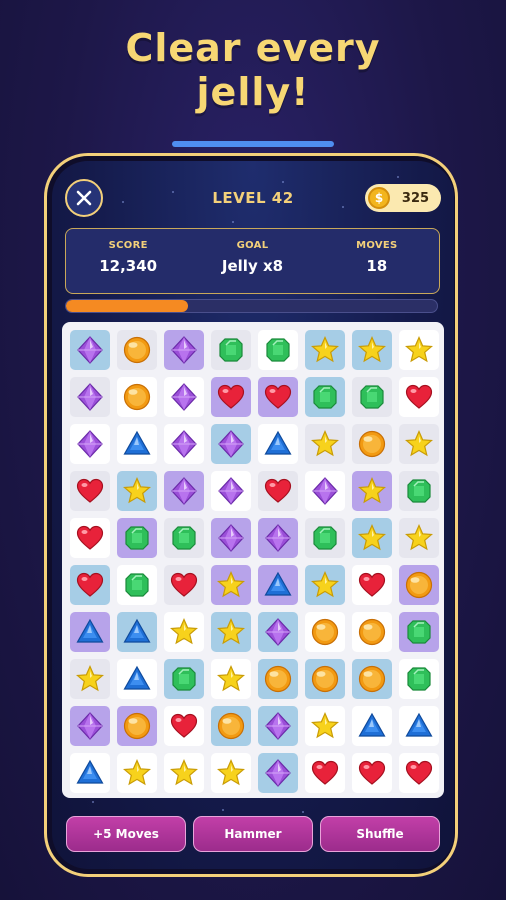 This screenshot has height=900, width=506. Describe the element at coordinates (252, 266) in the screenshot. I see `stat-goal-value: Jelly x8` at that location.